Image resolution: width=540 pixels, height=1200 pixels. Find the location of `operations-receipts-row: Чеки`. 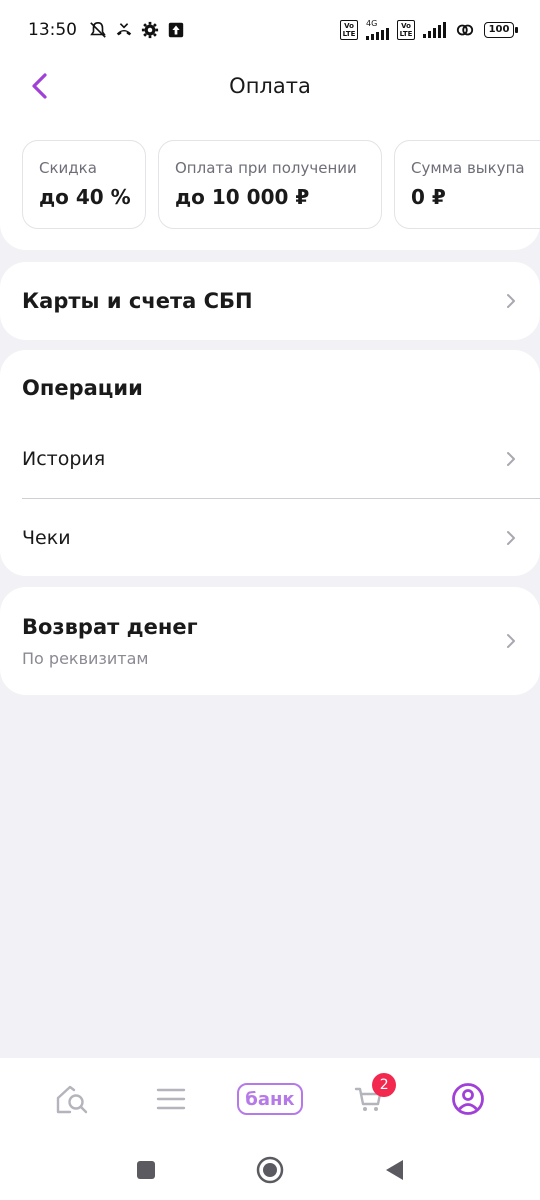

operations-receipts-row: Чеки is located at coordinates (270, 537).